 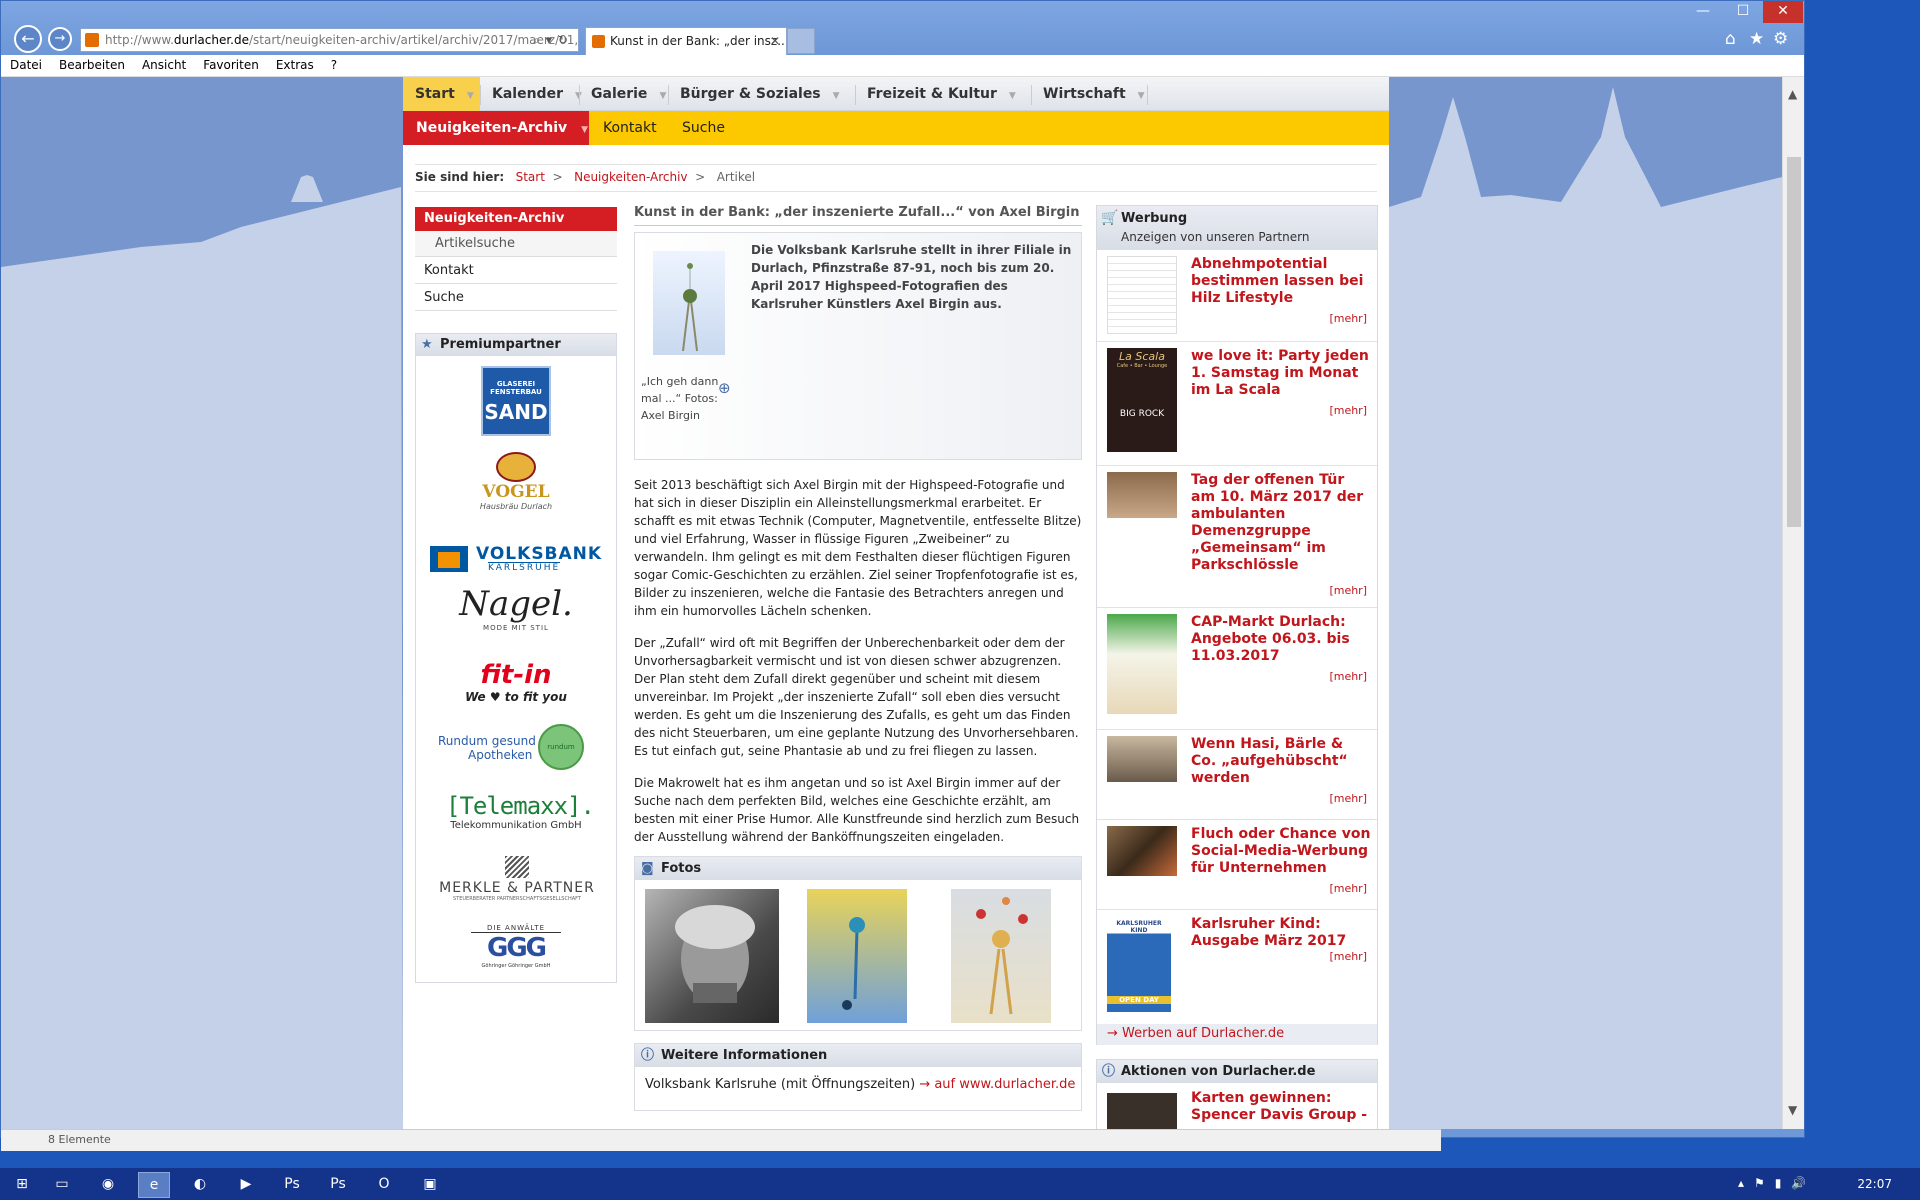 I want to click on partner-logo-ggg: DIE ANWÄLTE GGG Göhringer Göhringer GmbH, so click(x=516, y=950).